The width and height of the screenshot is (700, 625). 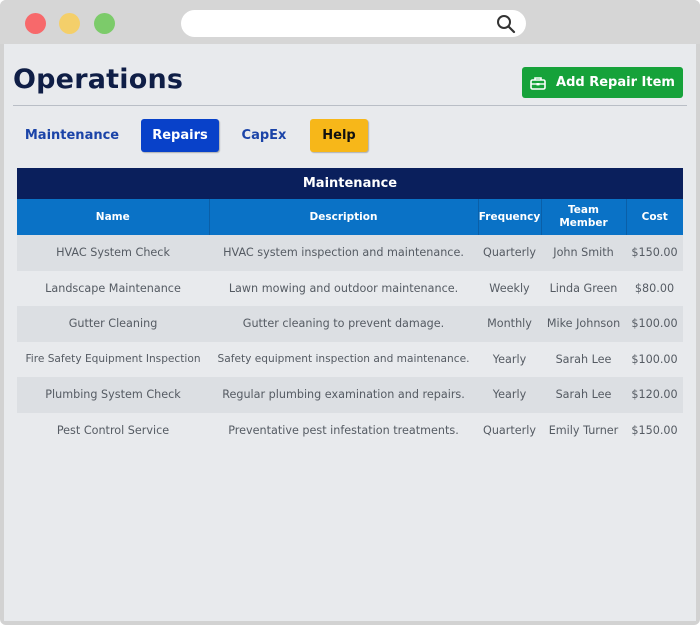 I want to click on cell-team-member: Mike Johnson, so click(x=583, y=324).